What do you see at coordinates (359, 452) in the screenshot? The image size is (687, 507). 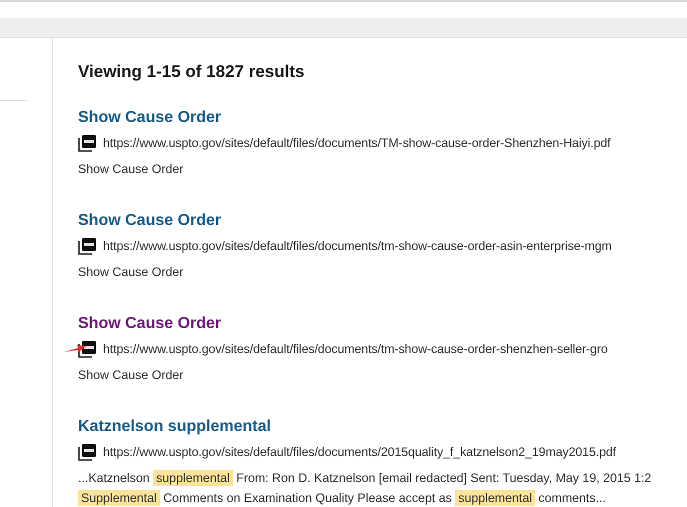 I see `result-url: https://www.uspto.gov/sites/default/files/documents/2015quality_f_katznelson2_19may2015.pdf` at bounding box center [359, 452].